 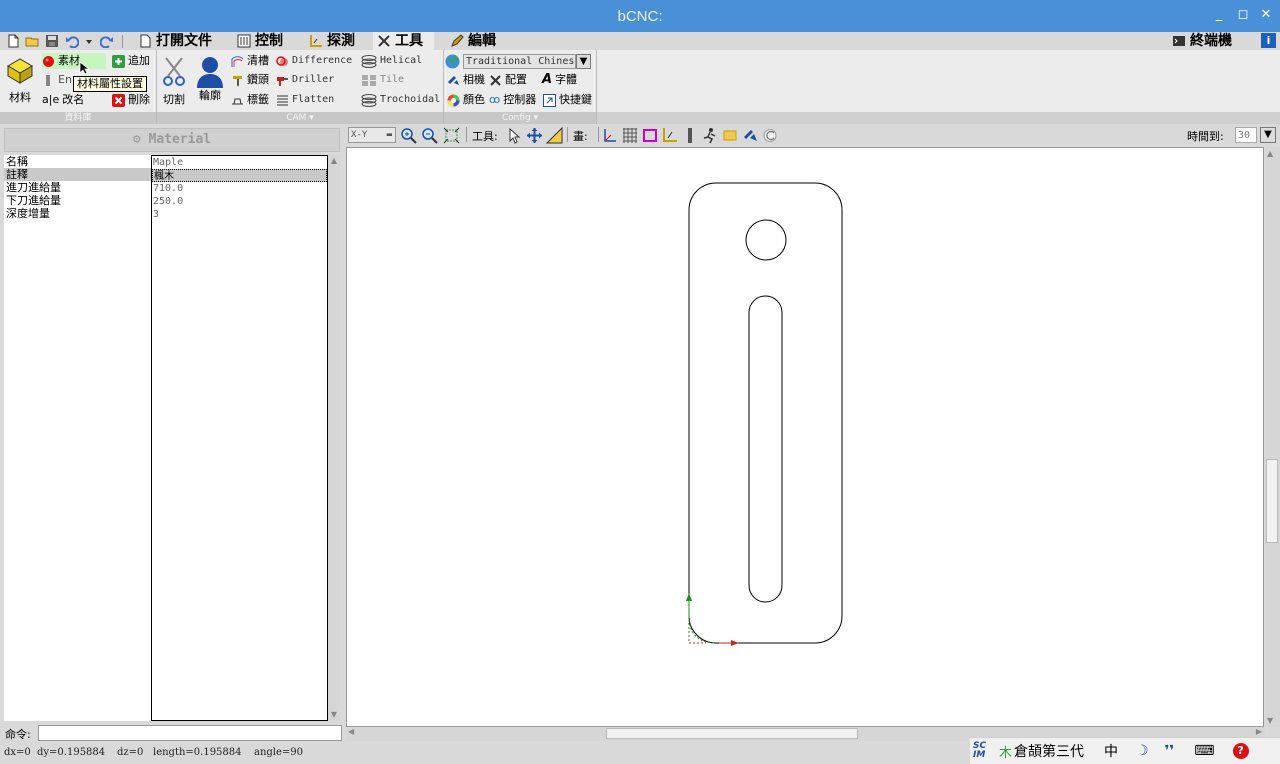 What do you see at coordinates (20, 80) in the screenshot?
I see `stock-big-button: 材料` at bounding box center [20, 80].